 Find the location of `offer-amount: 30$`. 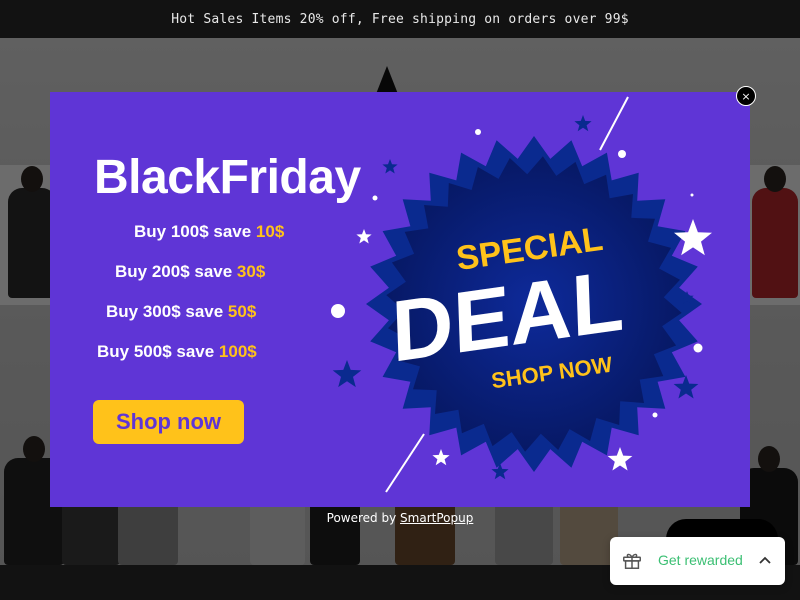

offer-amount: 30$ is located at coordinates (251, 271).